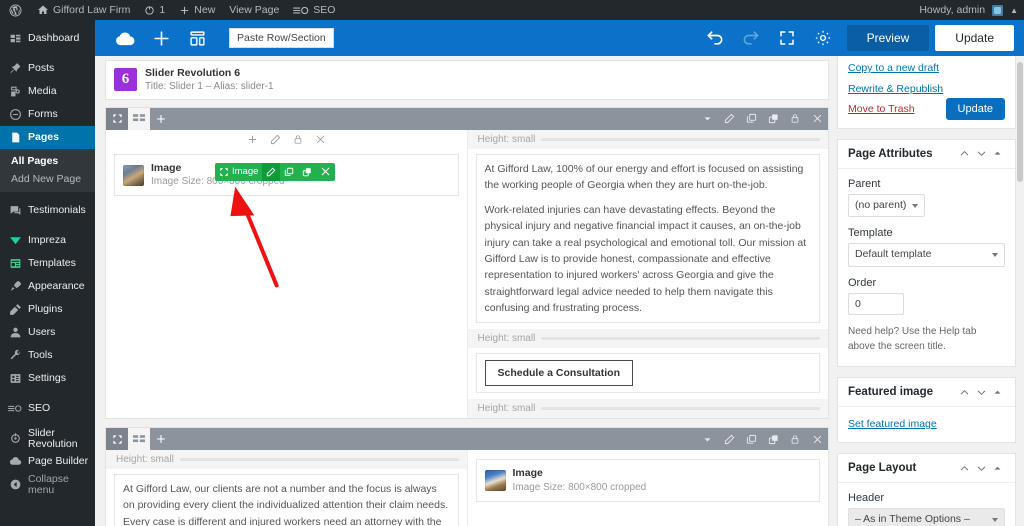 This screenshot has width=1024, height=526. What do you see at coordinates (715, 38) in the screenshot?
I see `undo-icon` at bounding box center [715, 38].